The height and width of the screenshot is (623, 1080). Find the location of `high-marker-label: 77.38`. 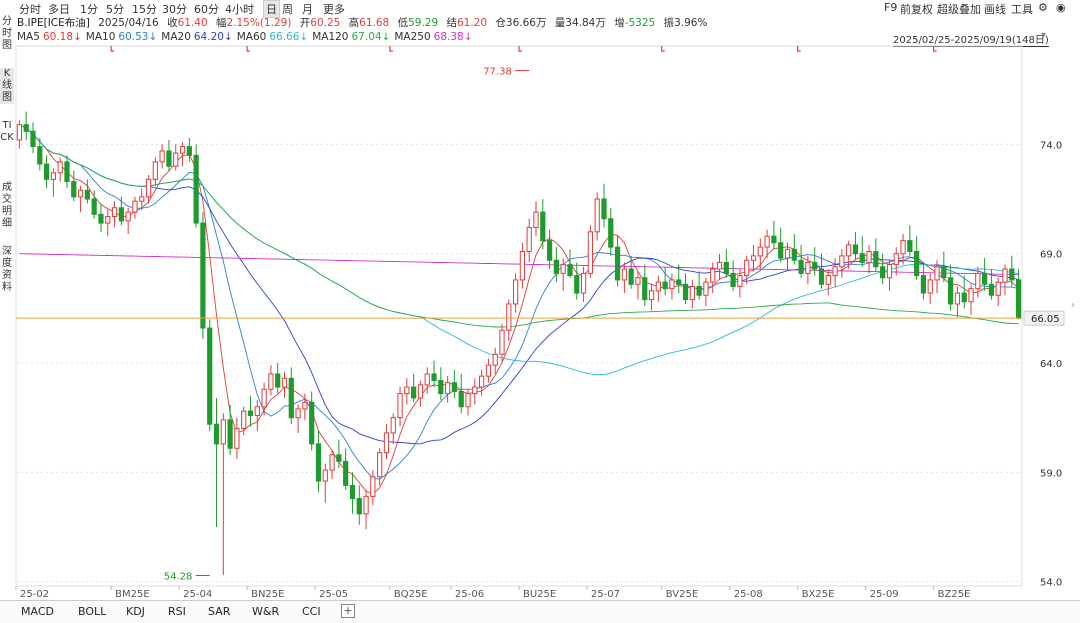

high-marker-label: 77.38 is located at coordinates (497, 71).